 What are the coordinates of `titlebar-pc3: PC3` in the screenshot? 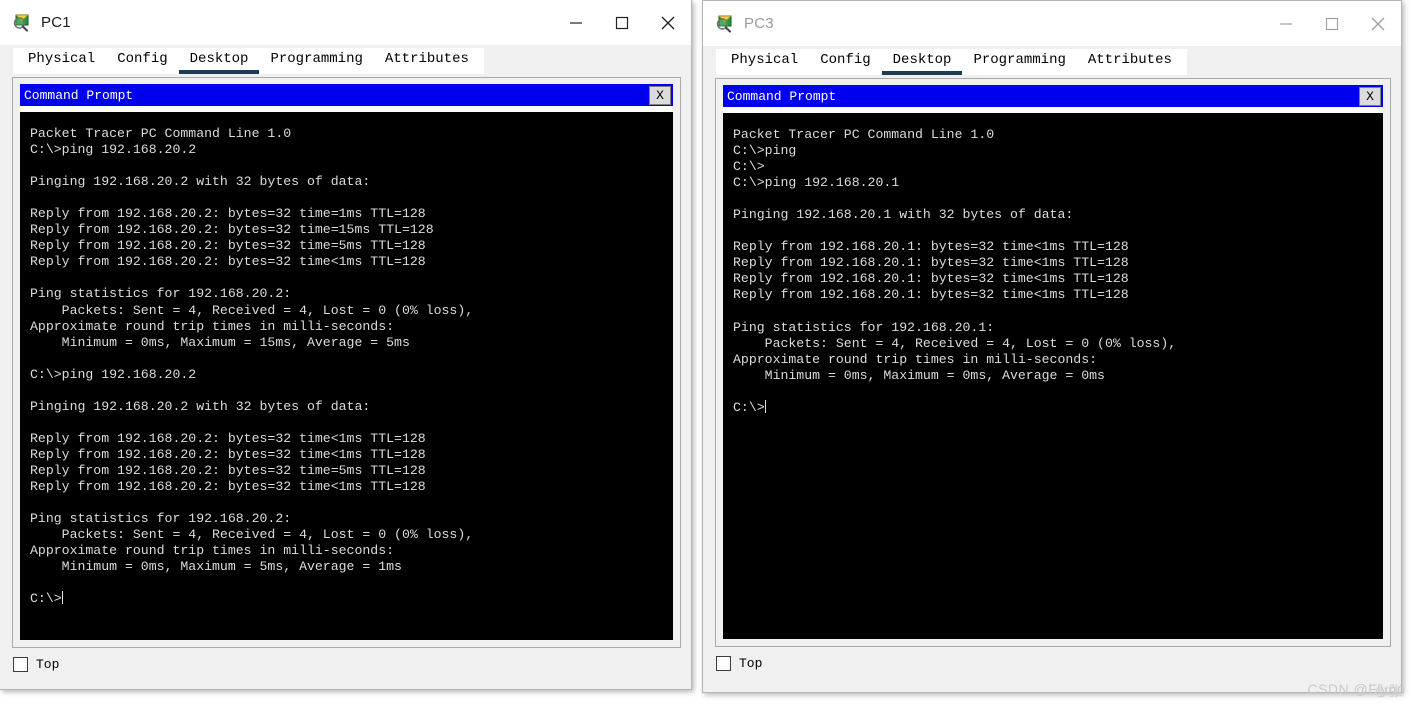 It's located at (1052, 23).